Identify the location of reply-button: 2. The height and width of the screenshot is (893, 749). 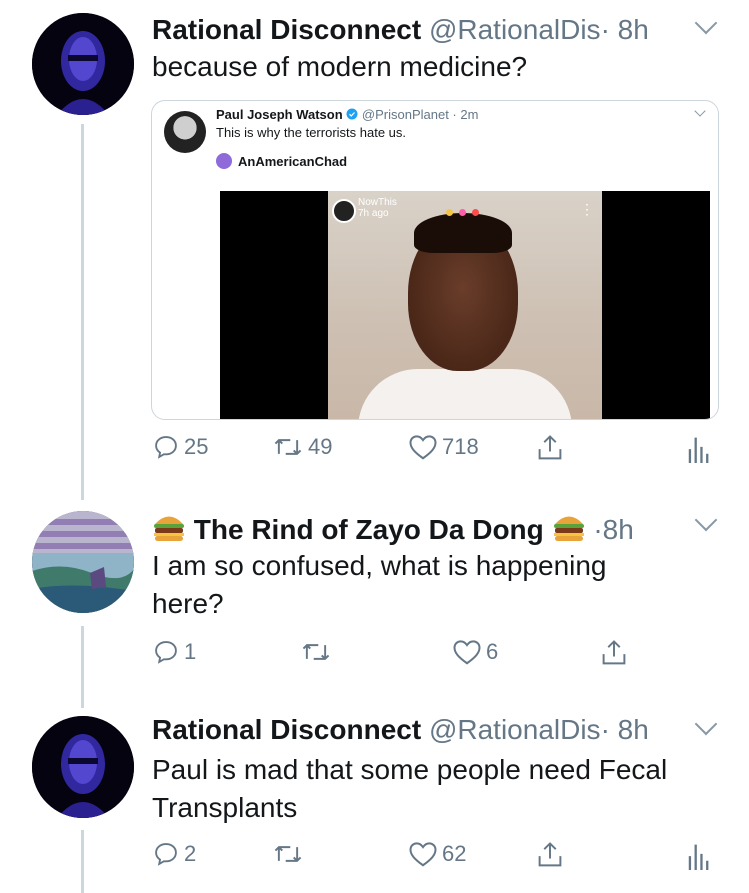
(174, 854).